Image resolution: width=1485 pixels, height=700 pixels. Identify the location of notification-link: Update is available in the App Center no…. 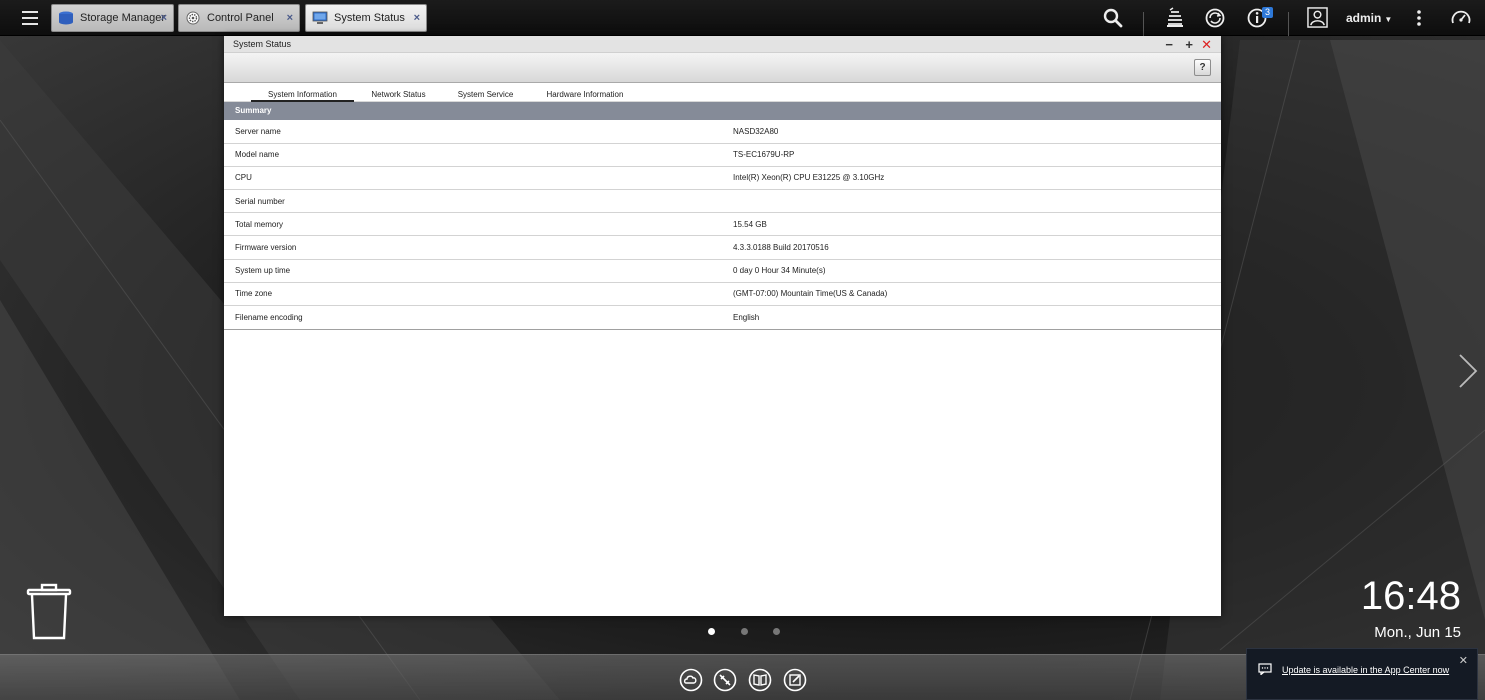
(1367, 670).